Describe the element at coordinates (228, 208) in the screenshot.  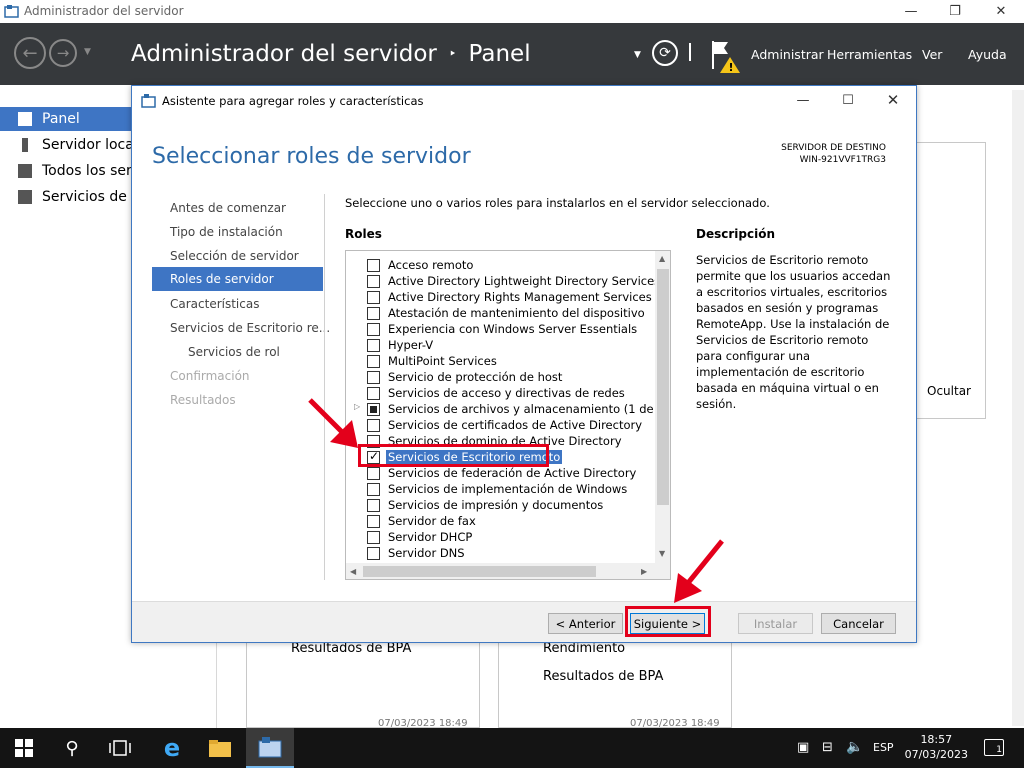
I see `step-before-start: Antes de comenzar` at that location.